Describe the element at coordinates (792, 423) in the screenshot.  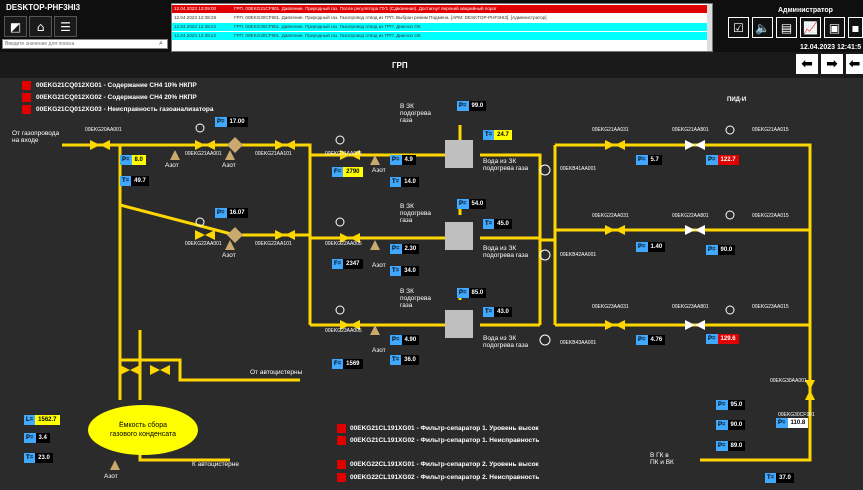
I see `outlet-pressure-value: P= 110.8` at that location.